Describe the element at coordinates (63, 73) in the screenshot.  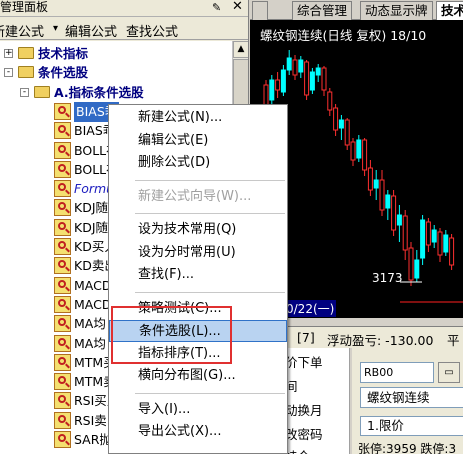
I see `tree-item-label: 条件选股` at that location.